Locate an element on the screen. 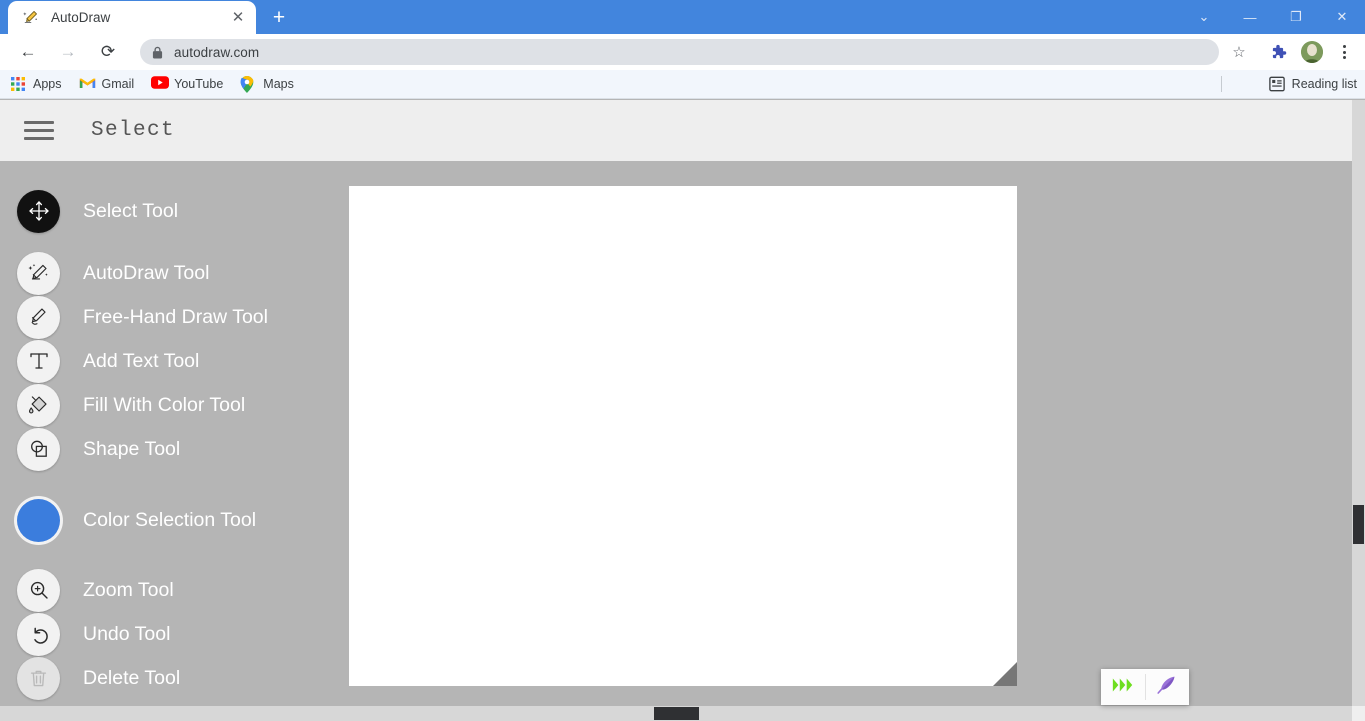 Image resolution: width=1365 pixels, height=721 pixels. tool-item-select: Select Tool is located at coordinates (165, 211).